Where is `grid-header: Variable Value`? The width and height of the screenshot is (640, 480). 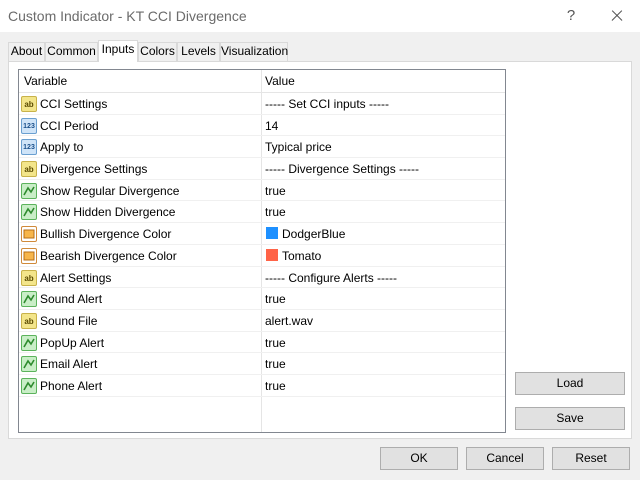 grid-header: Variable Value is located at coordinates (262, 81).